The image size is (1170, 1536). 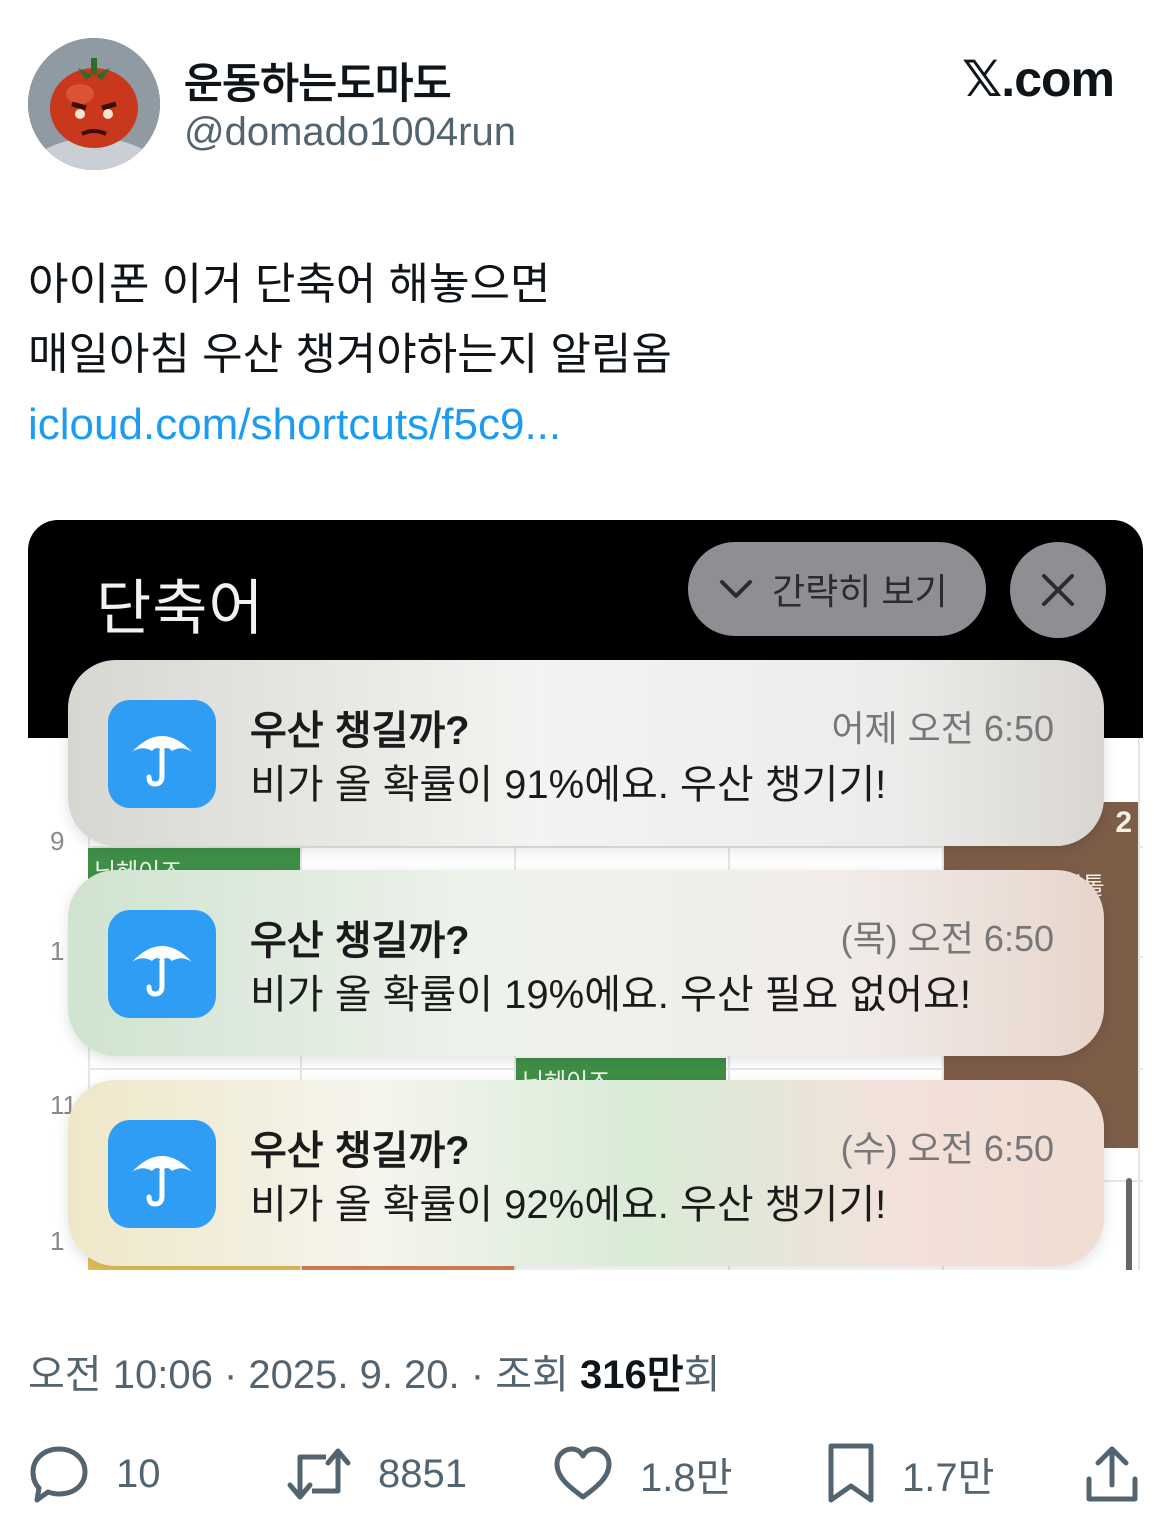 What do you see at coordinates (851, 1473) in the screenshot?
I see `bookmark-icon` at bounding box center [851, 1473].